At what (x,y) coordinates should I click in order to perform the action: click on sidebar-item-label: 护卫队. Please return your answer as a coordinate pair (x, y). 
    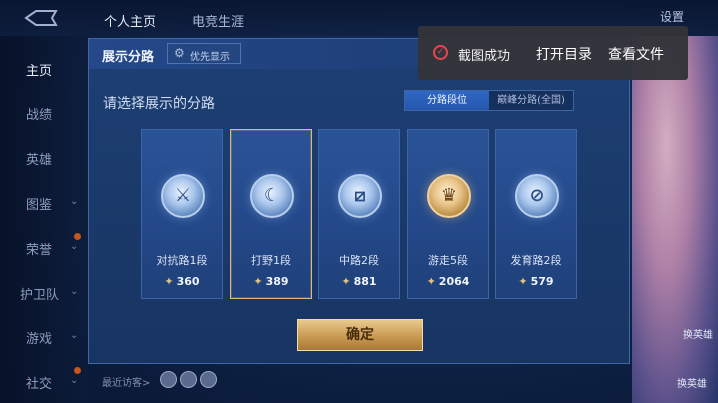
    Looking at the image, I should click on (40, 295).